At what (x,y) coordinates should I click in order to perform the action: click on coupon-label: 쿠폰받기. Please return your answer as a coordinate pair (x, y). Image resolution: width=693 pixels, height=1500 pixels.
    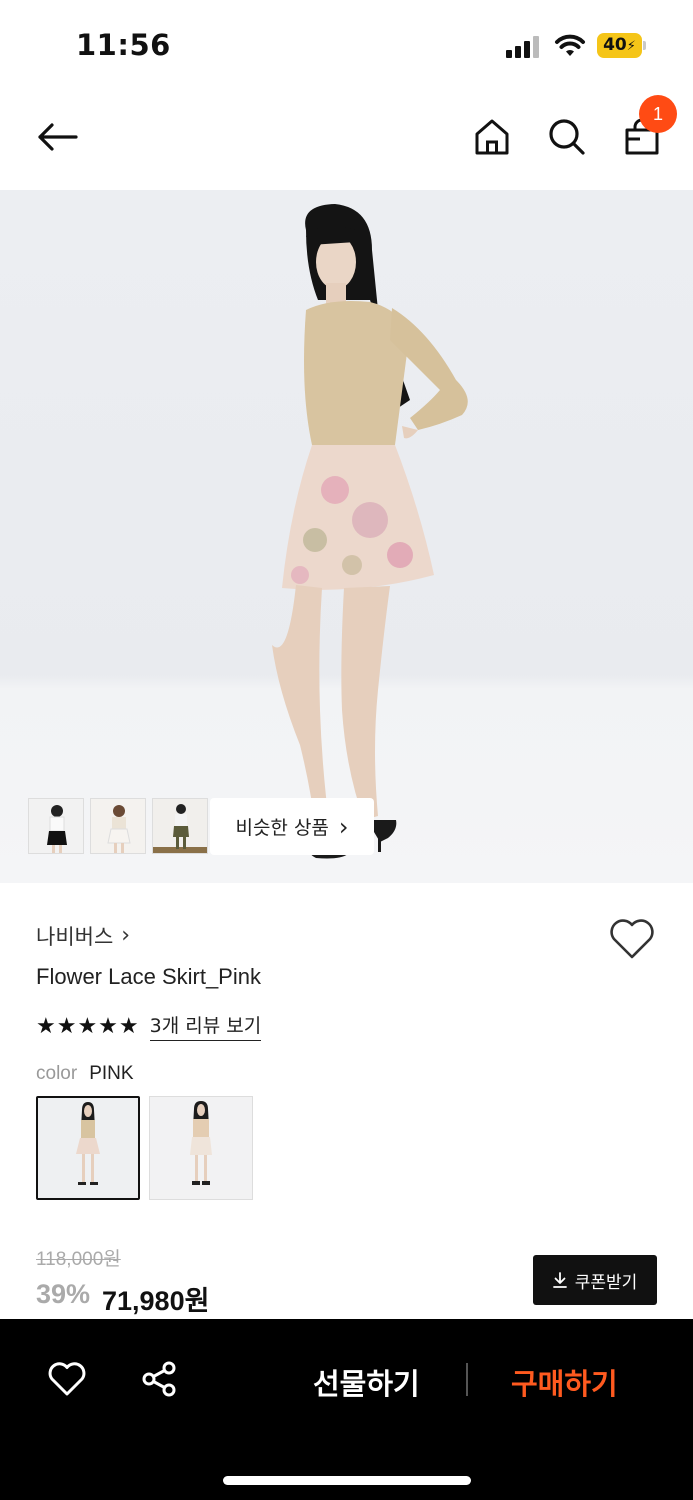
    Looking at the image, I should click on (606, 1282).